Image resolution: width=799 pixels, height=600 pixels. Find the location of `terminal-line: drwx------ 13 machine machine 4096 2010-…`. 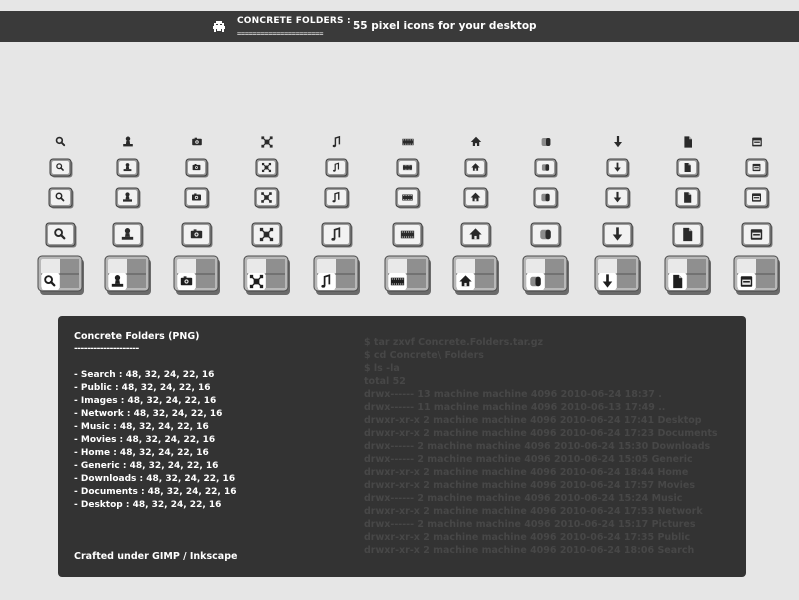

terminal-line: drwx------ 13 machine machine 4096 2010-… is located at coordinates (513, 394).